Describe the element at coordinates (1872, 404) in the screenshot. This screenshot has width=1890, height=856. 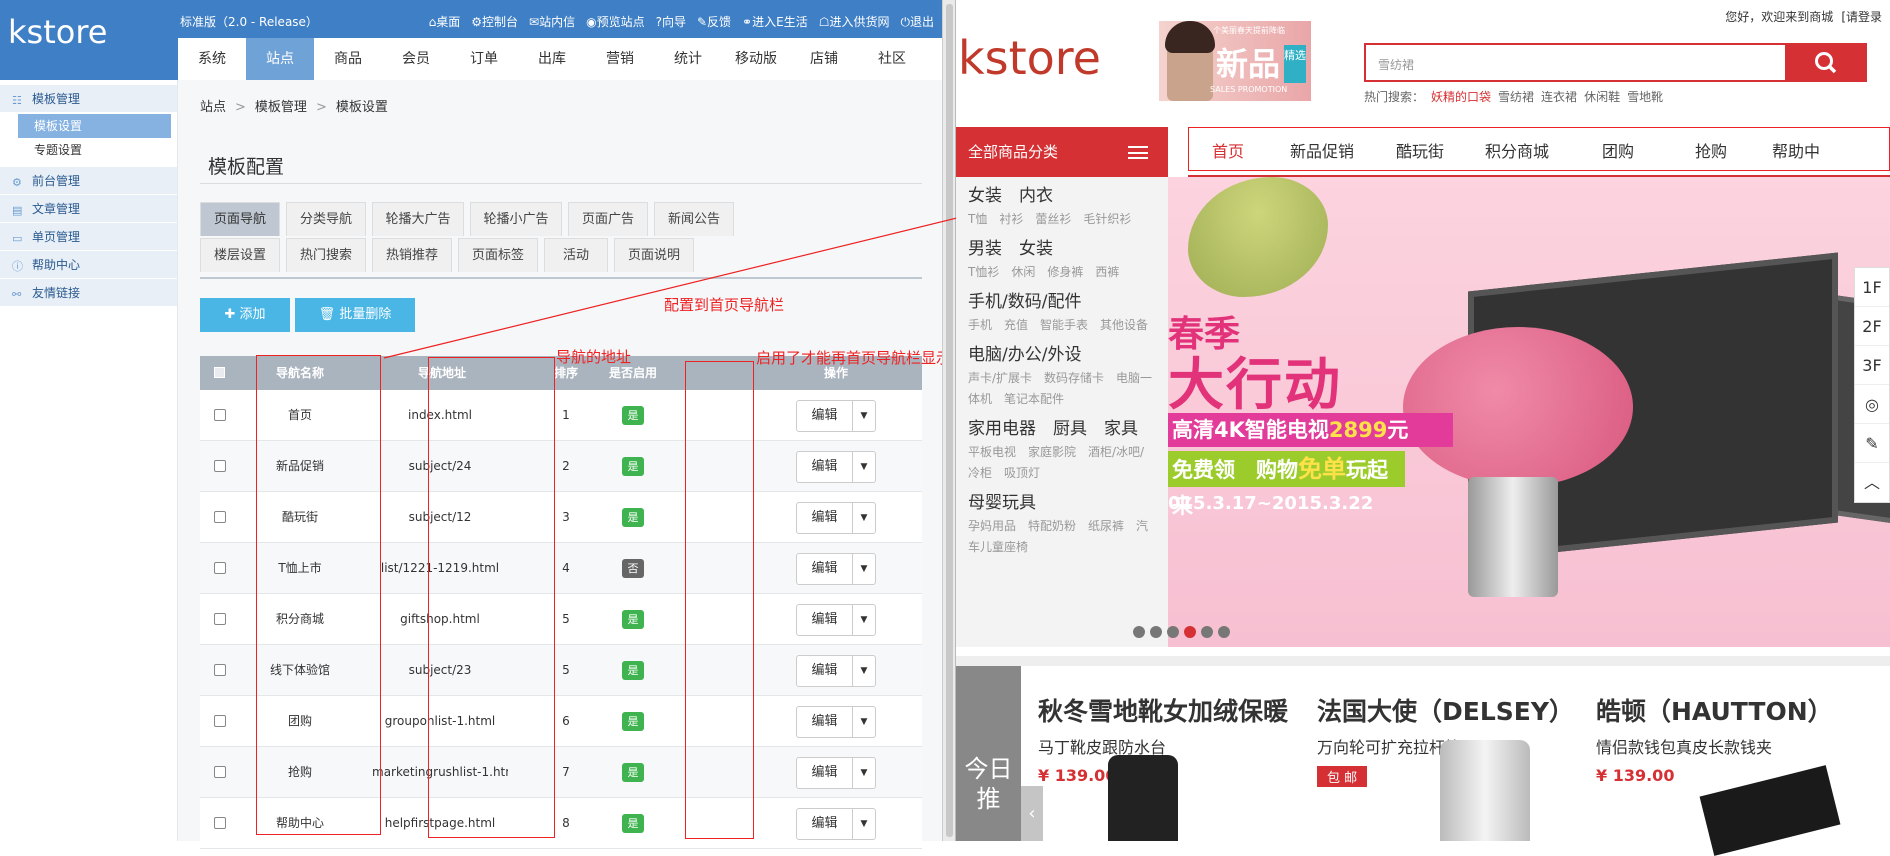
I see `service-icon: ◎` at that location.